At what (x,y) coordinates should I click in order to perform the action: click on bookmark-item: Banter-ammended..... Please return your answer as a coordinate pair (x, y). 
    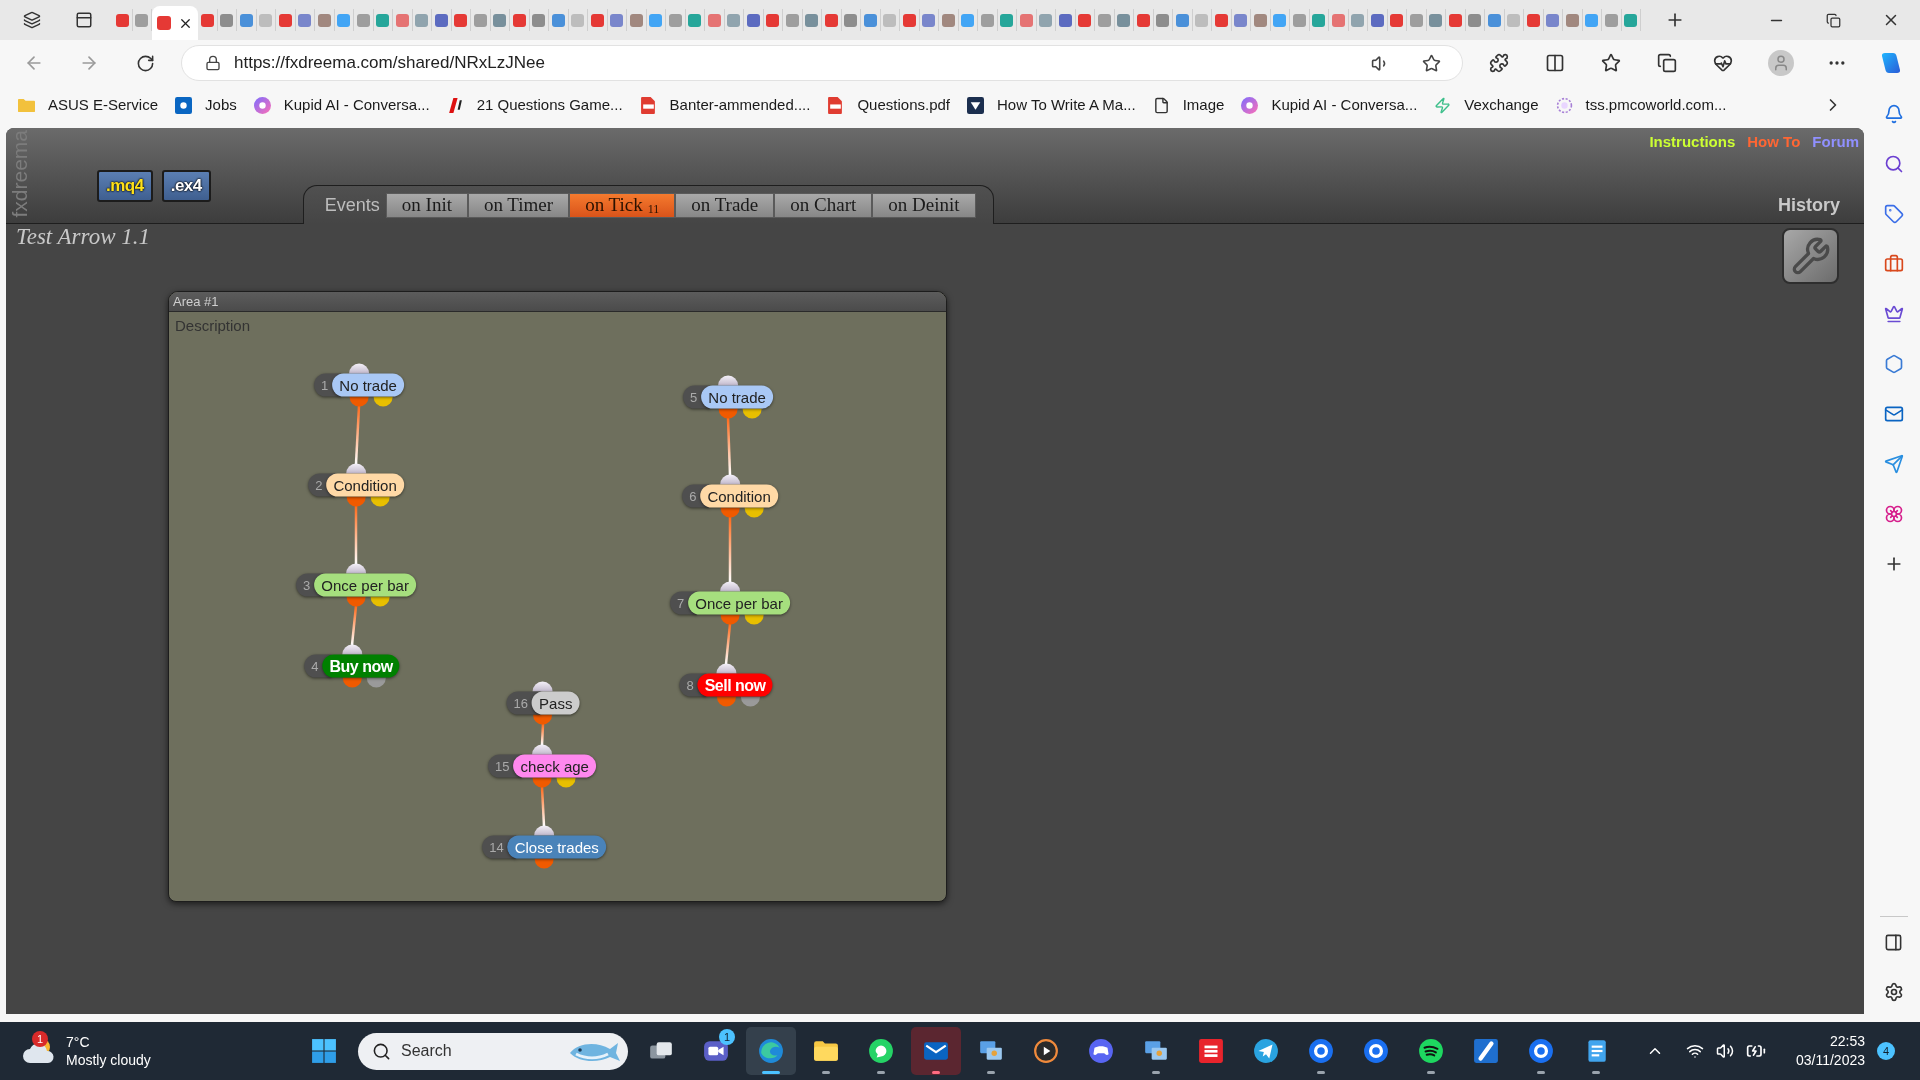
    Looking at the image, I should click on (725, 105).